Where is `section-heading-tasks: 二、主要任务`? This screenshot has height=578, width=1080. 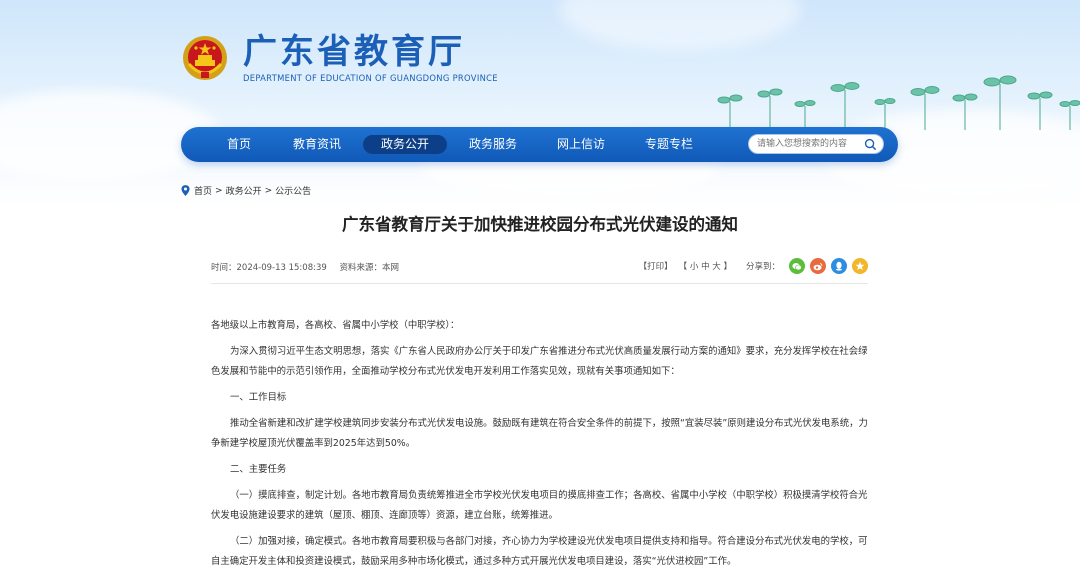 section-heading-tasks: 二、主要任务 is located at coordinates (258, 469).